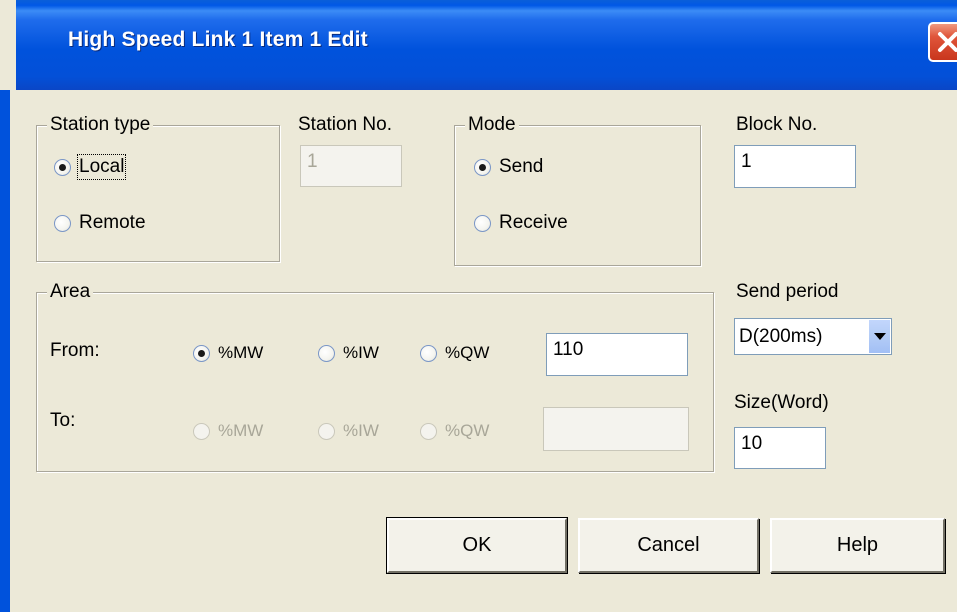 Image resolution: width=957 pixels, height=612 pixels. I want to click on dropdown-button, so click(879, 336).